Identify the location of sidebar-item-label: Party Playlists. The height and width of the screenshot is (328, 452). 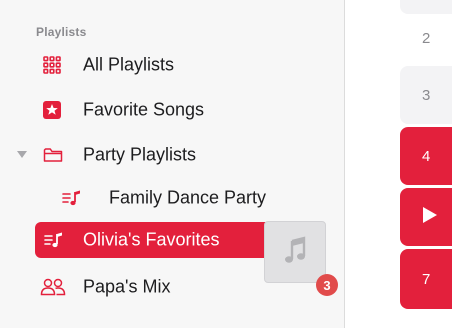
(140, 154).